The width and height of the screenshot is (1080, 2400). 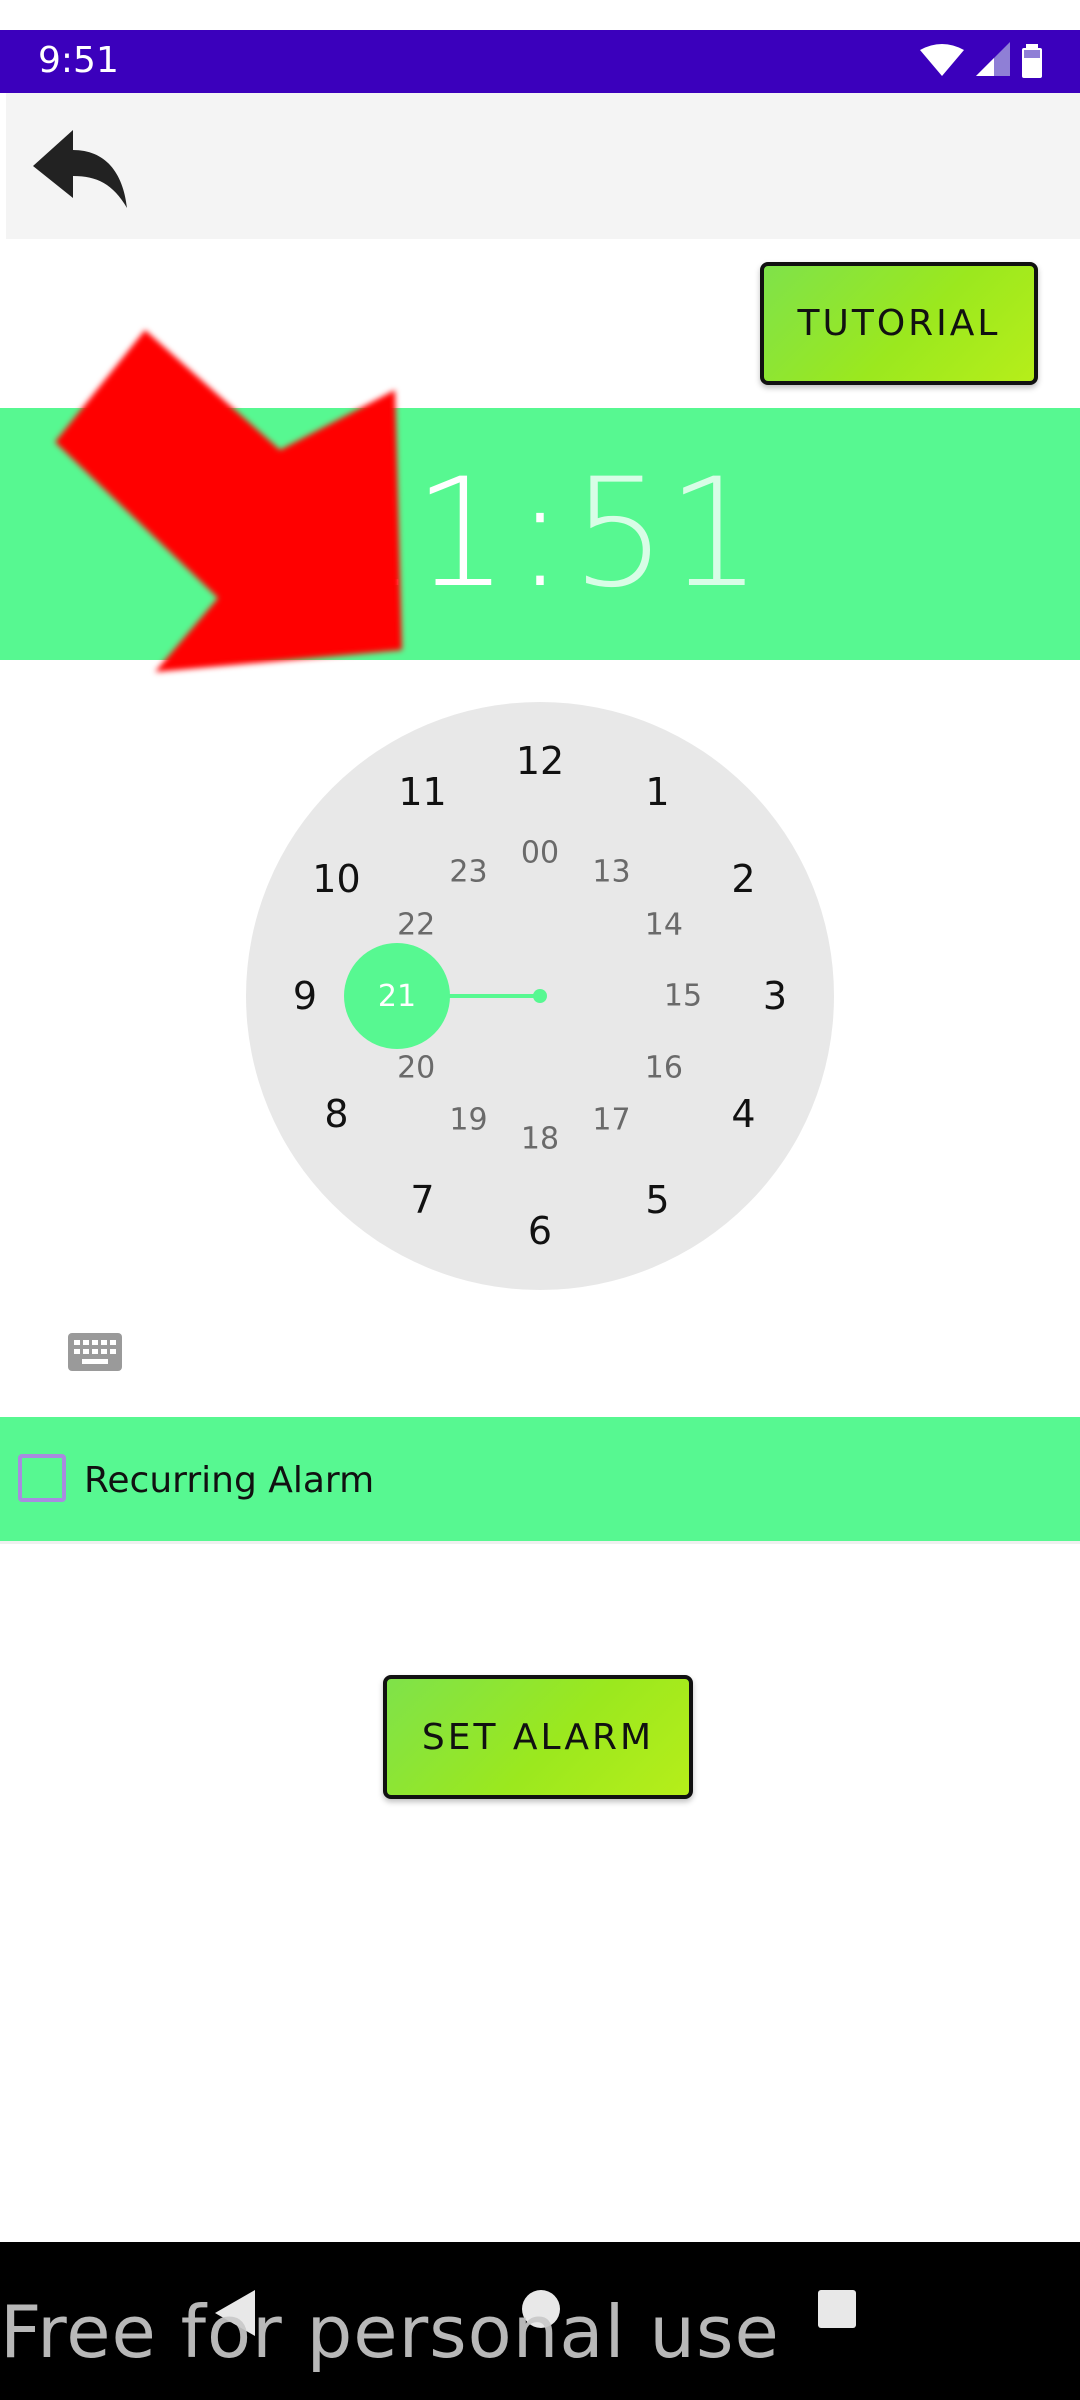 I want to click on back-arrow-icon, so click(x=80, y=169).